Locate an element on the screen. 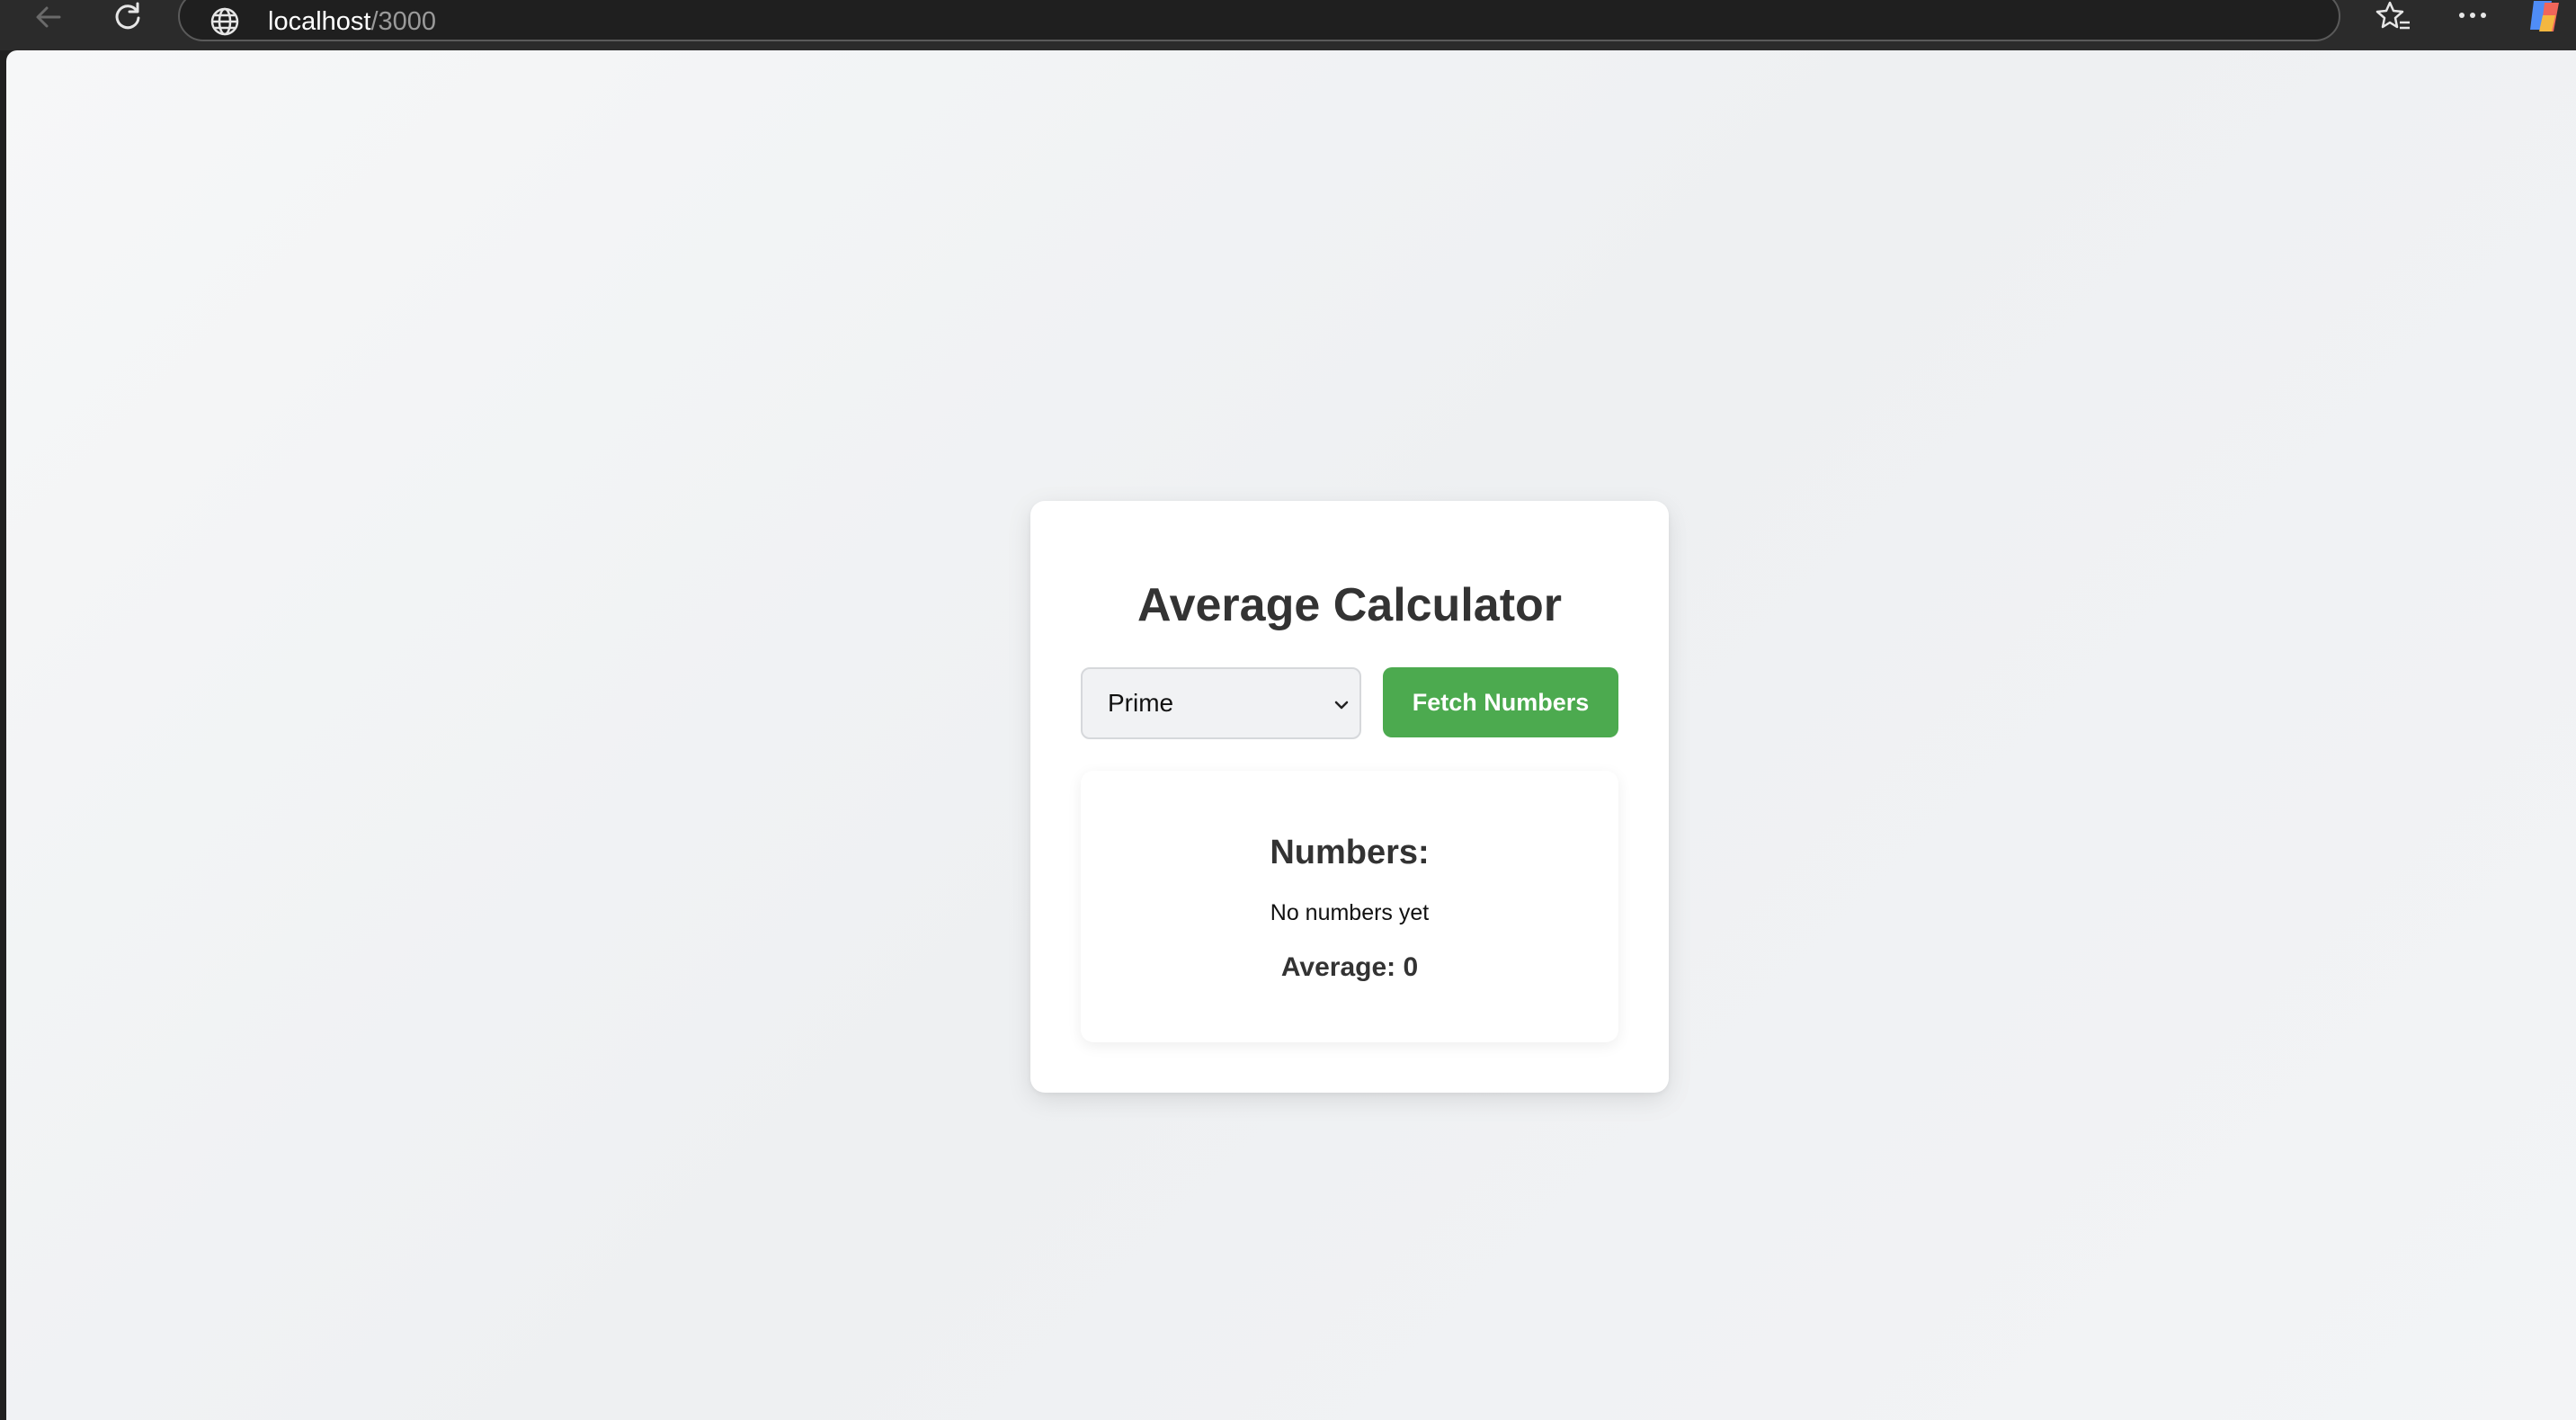  globe-icon is located at coordinates (225, 21).